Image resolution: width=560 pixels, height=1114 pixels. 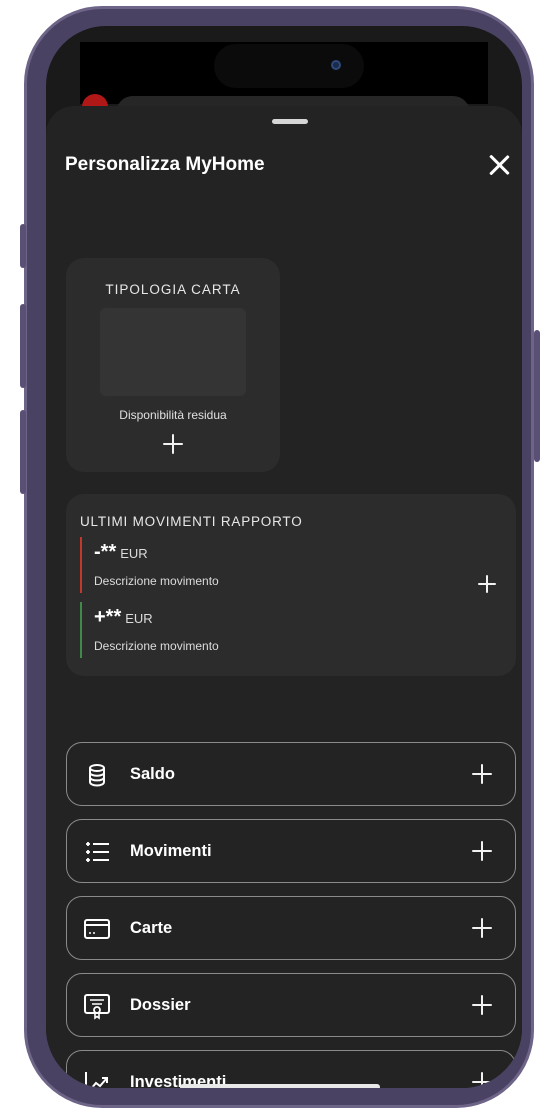 What do you see at coordinates (230, 630) in the screenshot?
I see `movement-row-positive: +** EUR Descrizione movimento` at bounding box center [230, 630].